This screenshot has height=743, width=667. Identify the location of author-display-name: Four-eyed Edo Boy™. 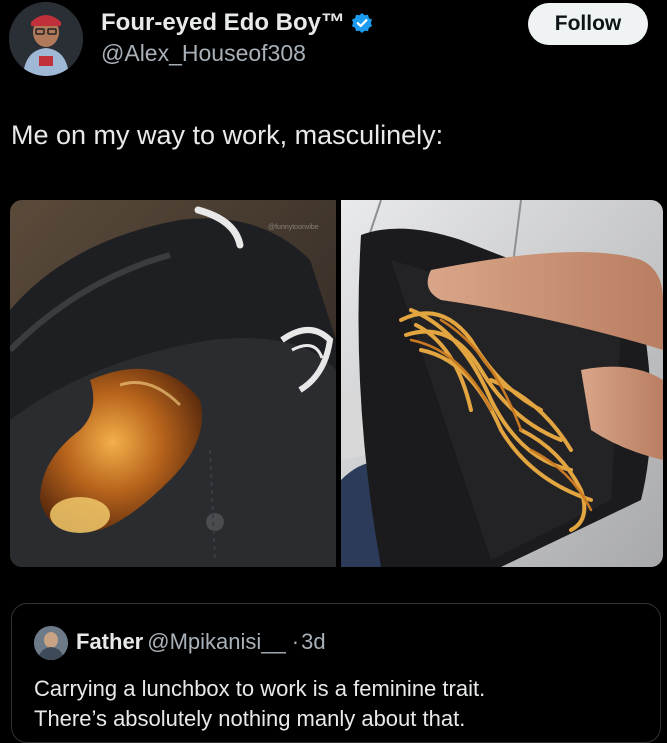
(223, 23).